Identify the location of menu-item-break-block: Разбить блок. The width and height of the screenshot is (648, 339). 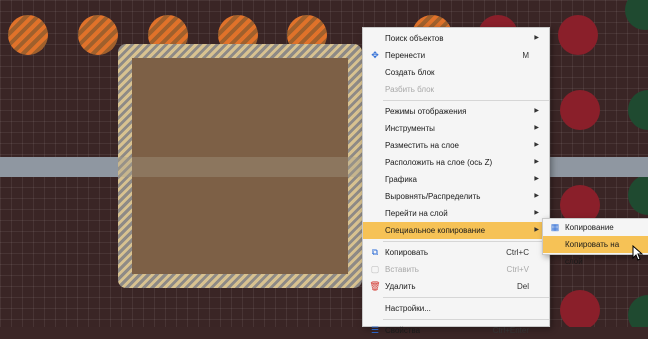
(456, 89).